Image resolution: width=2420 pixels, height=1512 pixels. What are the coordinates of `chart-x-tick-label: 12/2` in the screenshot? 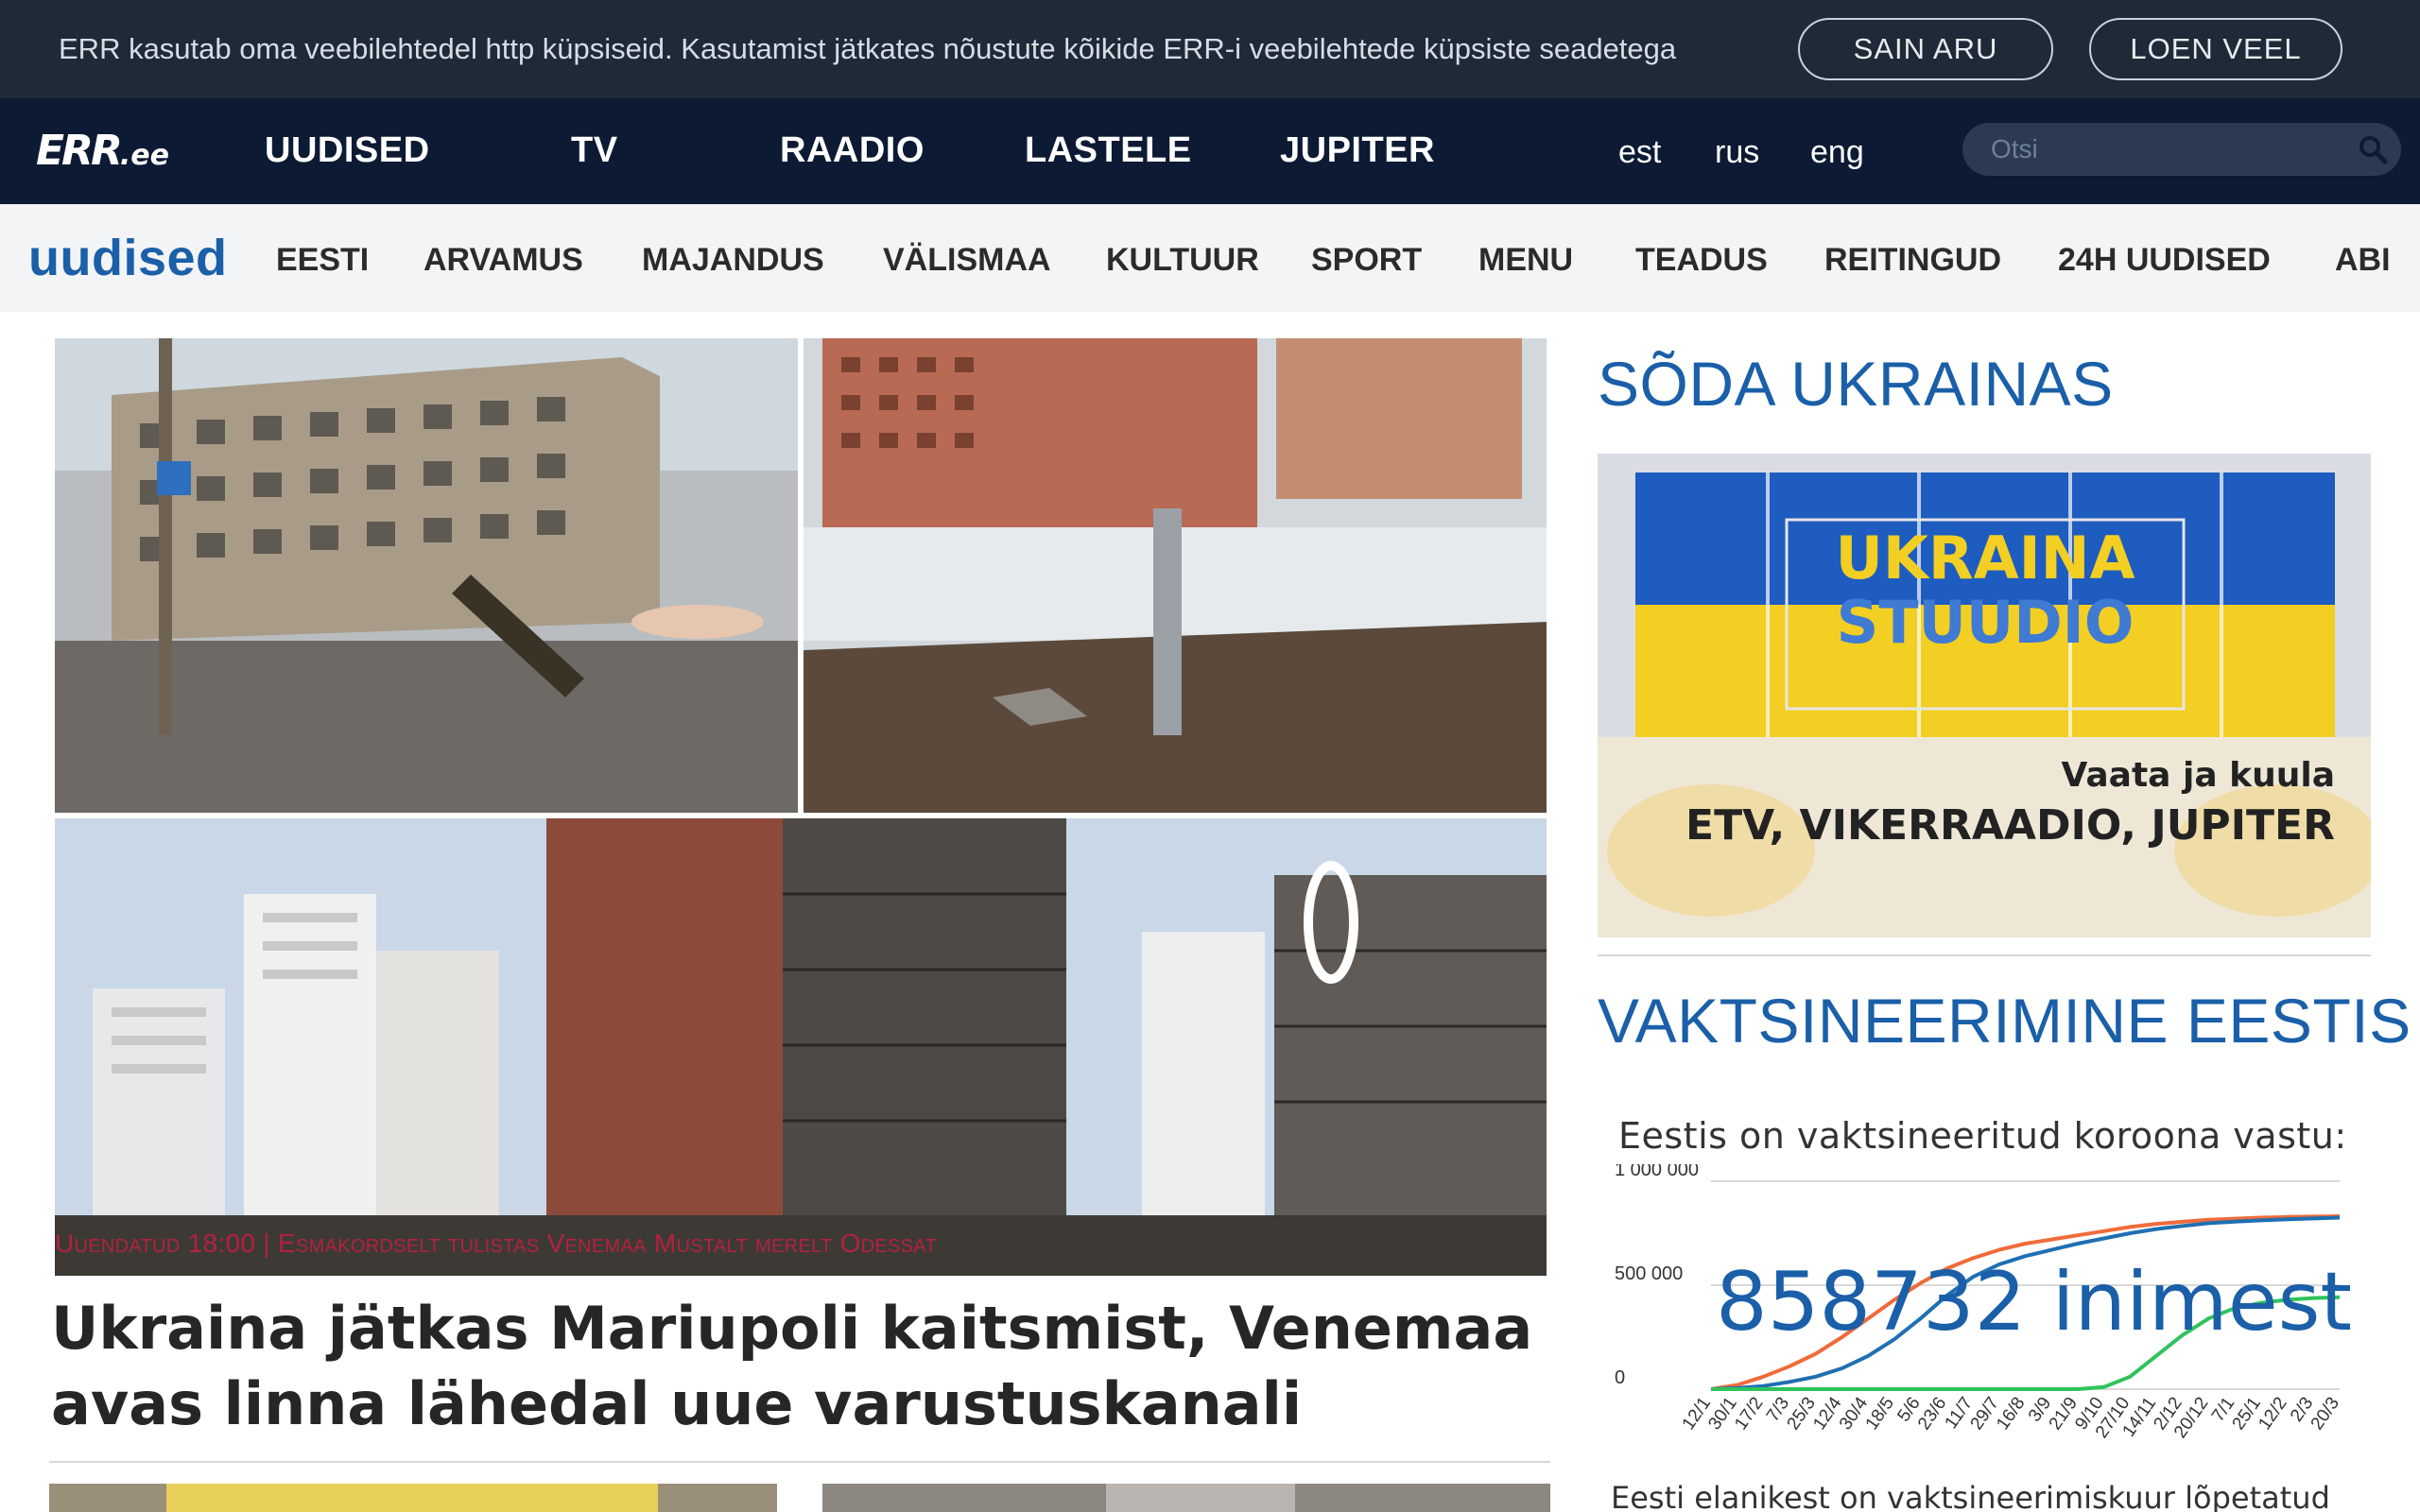 It's located at (2273, 1414).